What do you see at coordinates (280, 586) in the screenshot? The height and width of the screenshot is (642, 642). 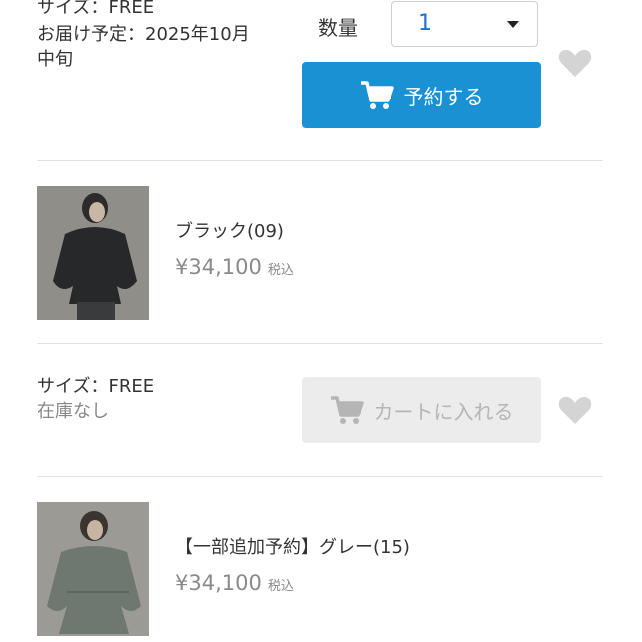 I see `tax-label-gray: 税込` at bounding box center [280, 586].